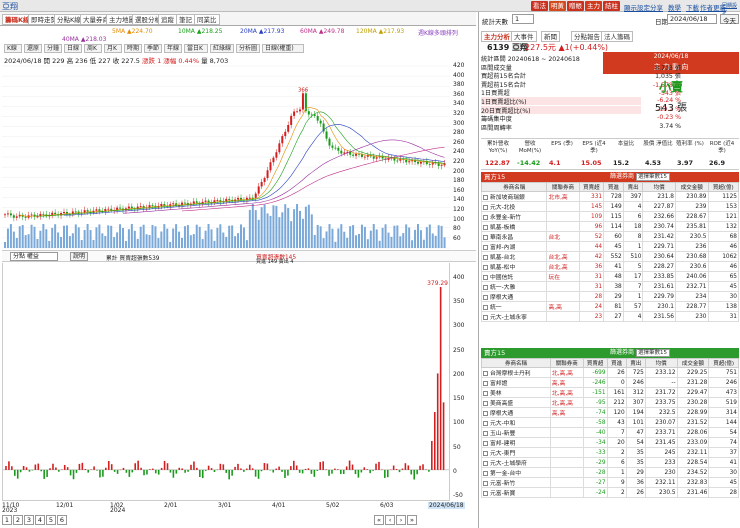 Image resolution: width=740 pixels, height=528 pixels. What do you see at coordinates (653, 353) in the screenshot?
I see `sell-filter-select: 選擇筆數15` at bounding box center [653, 353].